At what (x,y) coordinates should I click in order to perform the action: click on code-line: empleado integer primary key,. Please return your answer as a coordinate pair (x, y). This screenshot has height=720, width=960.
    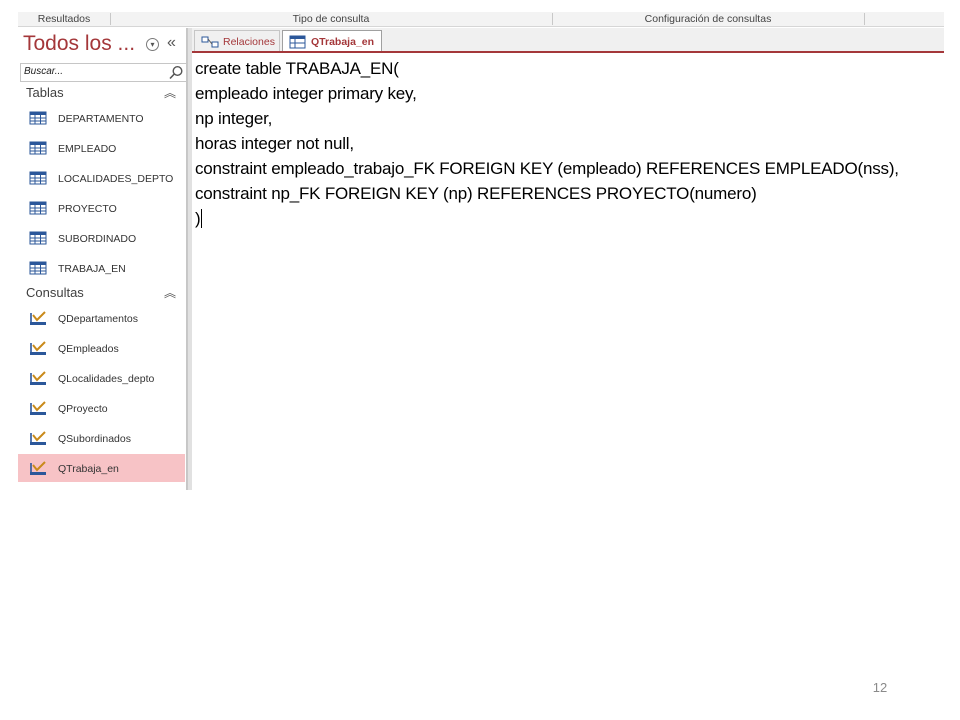
    Looking at the image, I should click on (306, 93).